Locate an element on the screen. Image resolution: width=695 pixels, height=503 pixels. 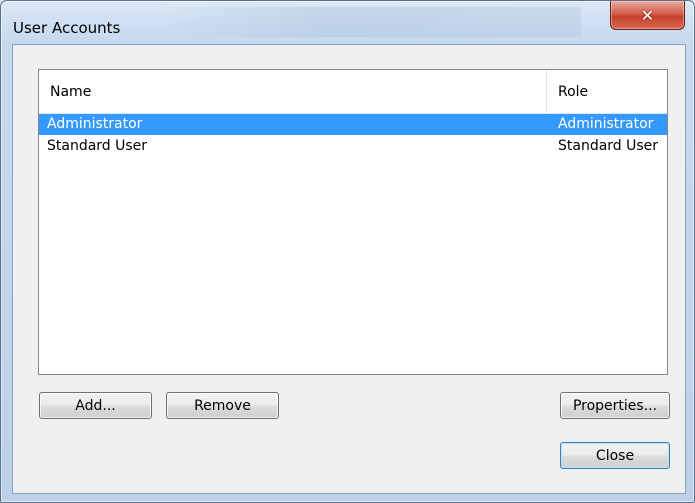
dialog-title: User Accounts is located at coordinates (67, 28).